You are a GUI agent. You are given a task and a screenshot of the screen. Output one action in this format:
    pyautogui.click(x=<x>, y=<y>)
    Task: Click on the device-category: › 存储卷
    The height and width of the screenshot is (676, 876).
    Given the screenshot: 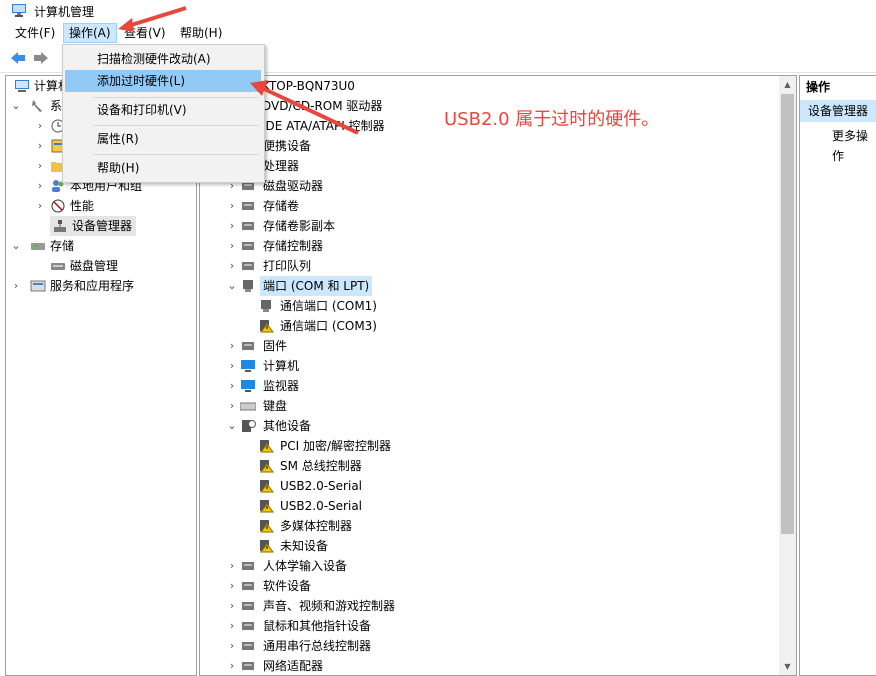 What is the action you would take?
    pyautogui.click(x=485, y=206)
    